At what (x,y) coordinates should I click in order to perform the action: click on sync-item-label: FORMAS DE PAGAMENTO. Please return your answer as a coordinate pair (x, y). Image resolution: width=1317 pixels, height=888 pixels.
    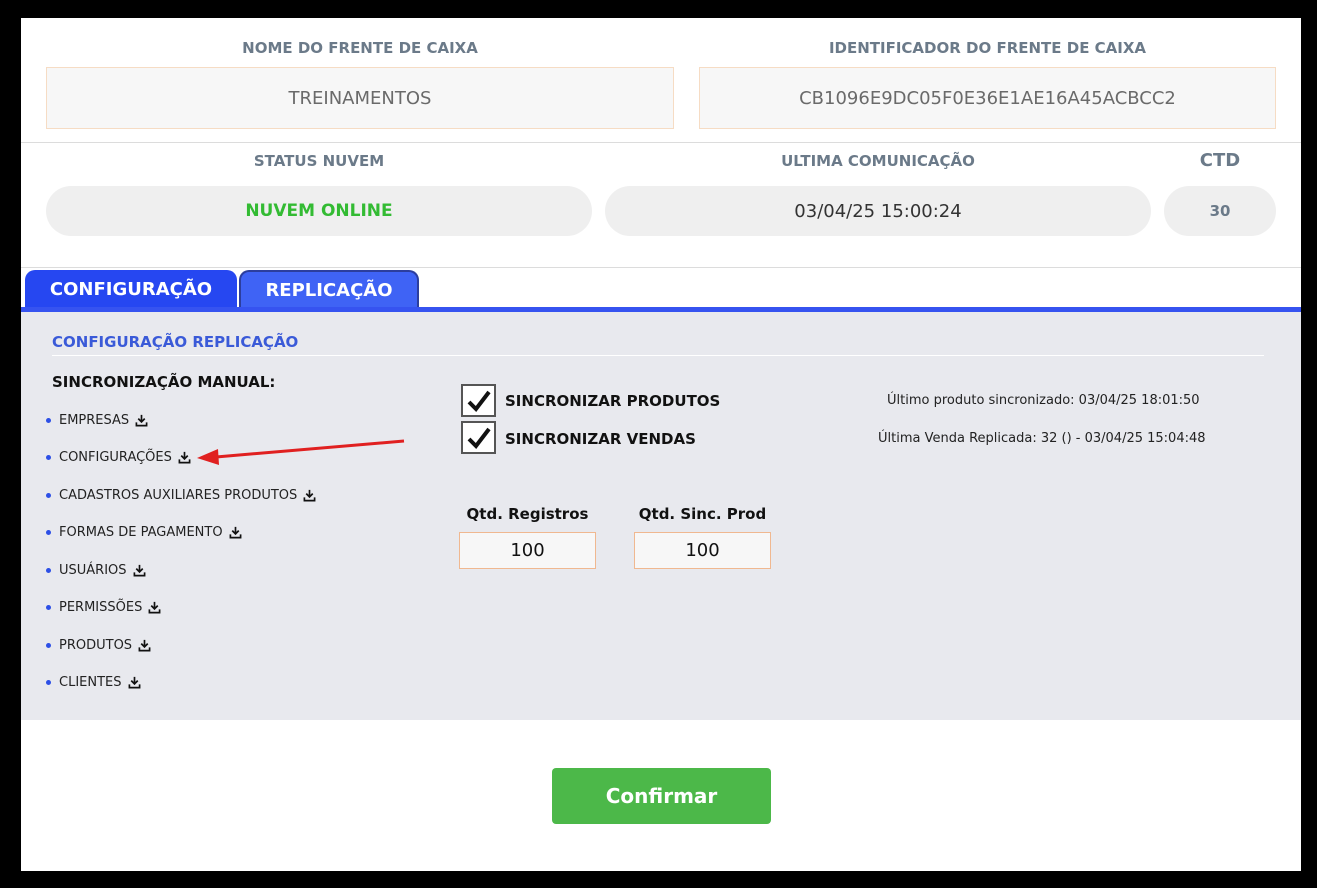
    Looking at the image, I should click on (141, 532).